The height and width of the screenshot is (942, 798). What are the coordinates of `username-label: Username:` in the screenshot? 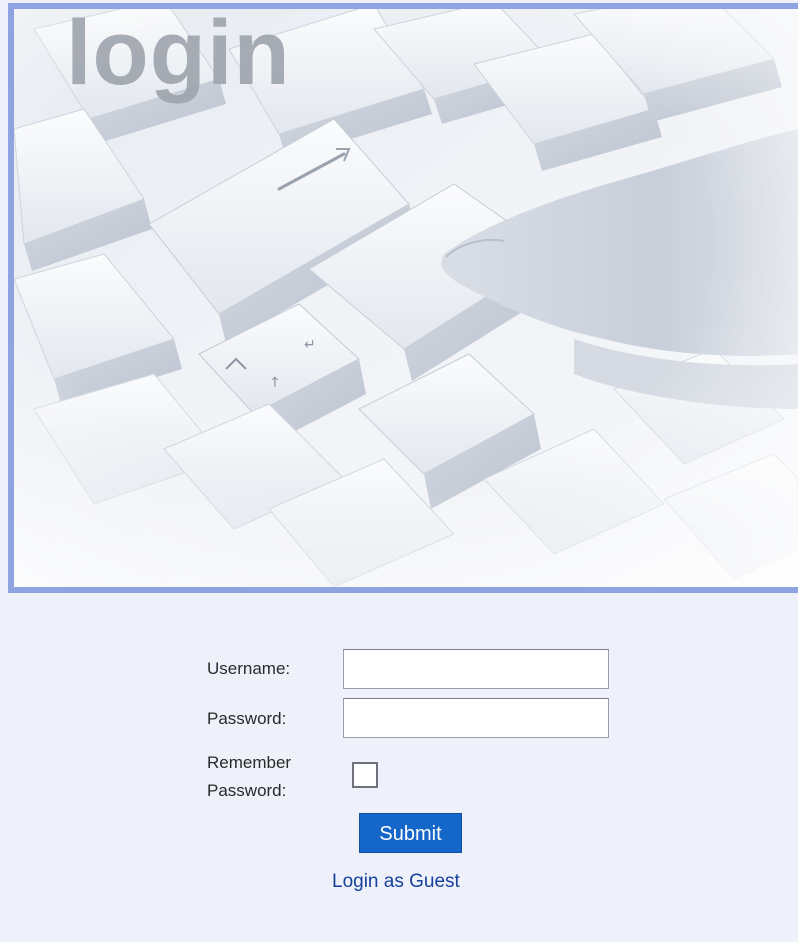 It's located at (249, 668).